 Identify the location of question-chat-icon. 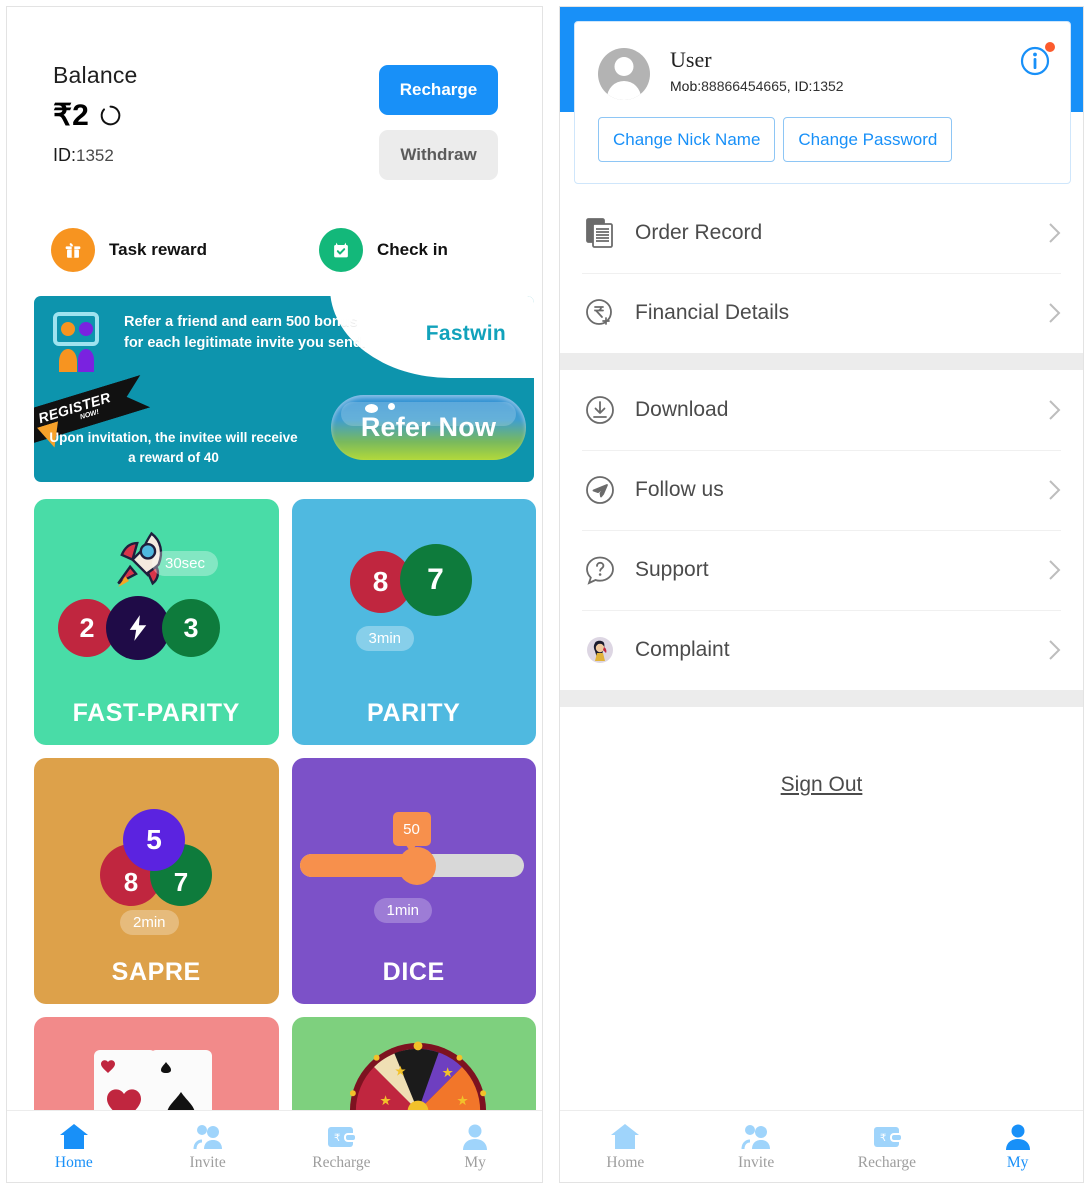
(600, 570).